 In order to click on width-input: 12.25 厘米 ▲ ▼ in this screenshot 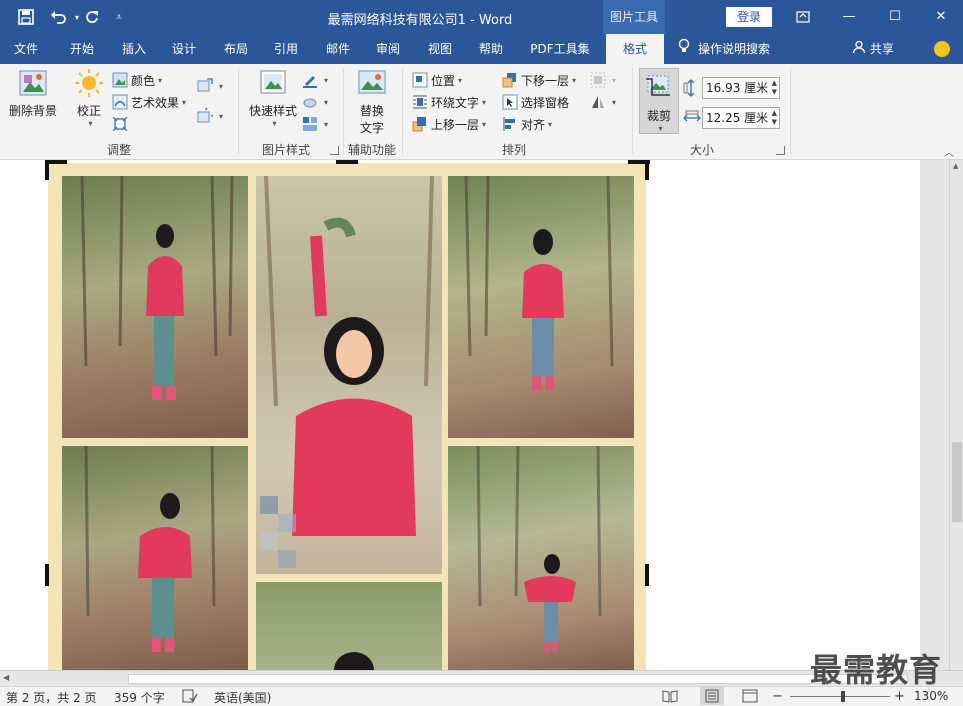, I will do `click(741, 118)`.